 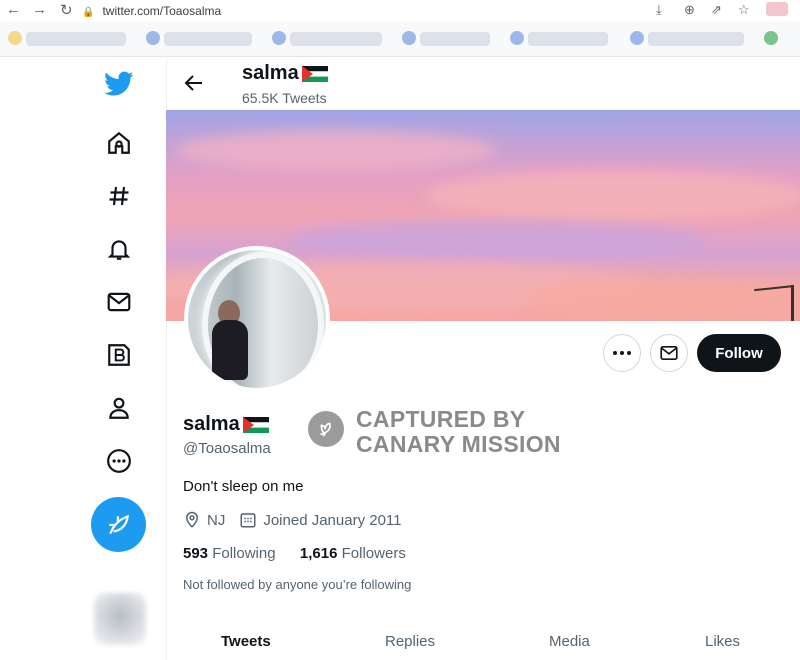 What do you see at coordinates (119, 196) in the screenshot?
I see `explore-hashtag-icon` at bounding box center [119, 196].